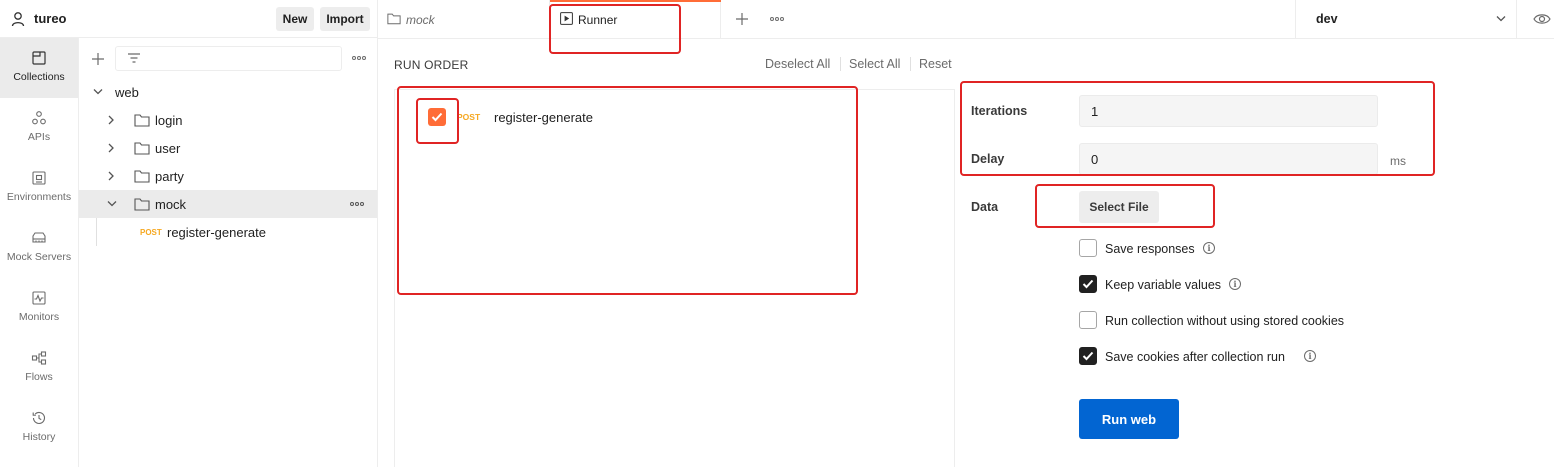 The height and width of the screenshot is (467, 1554). What do you see at coordinates (39, 197) in the screenshot?
I see `rail-label: Environments` at bounding box center [39, 197].